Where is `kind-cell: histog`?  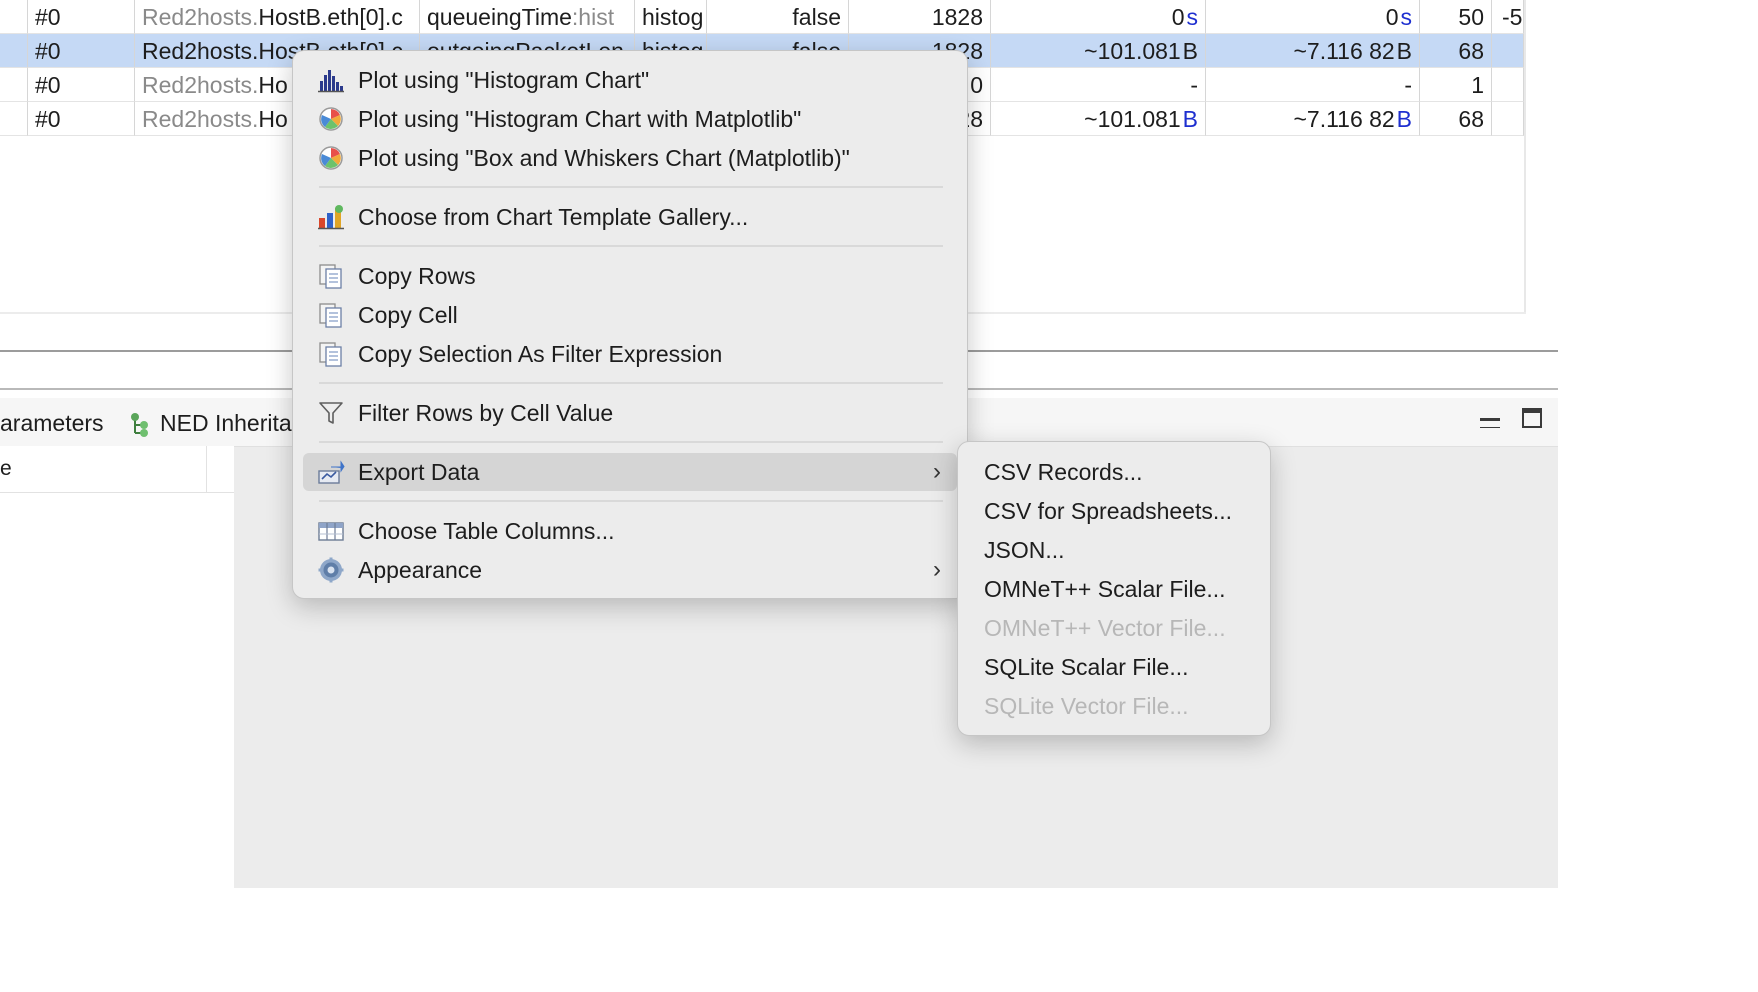 kind-cell: histog is located at coordinates (671, 17).